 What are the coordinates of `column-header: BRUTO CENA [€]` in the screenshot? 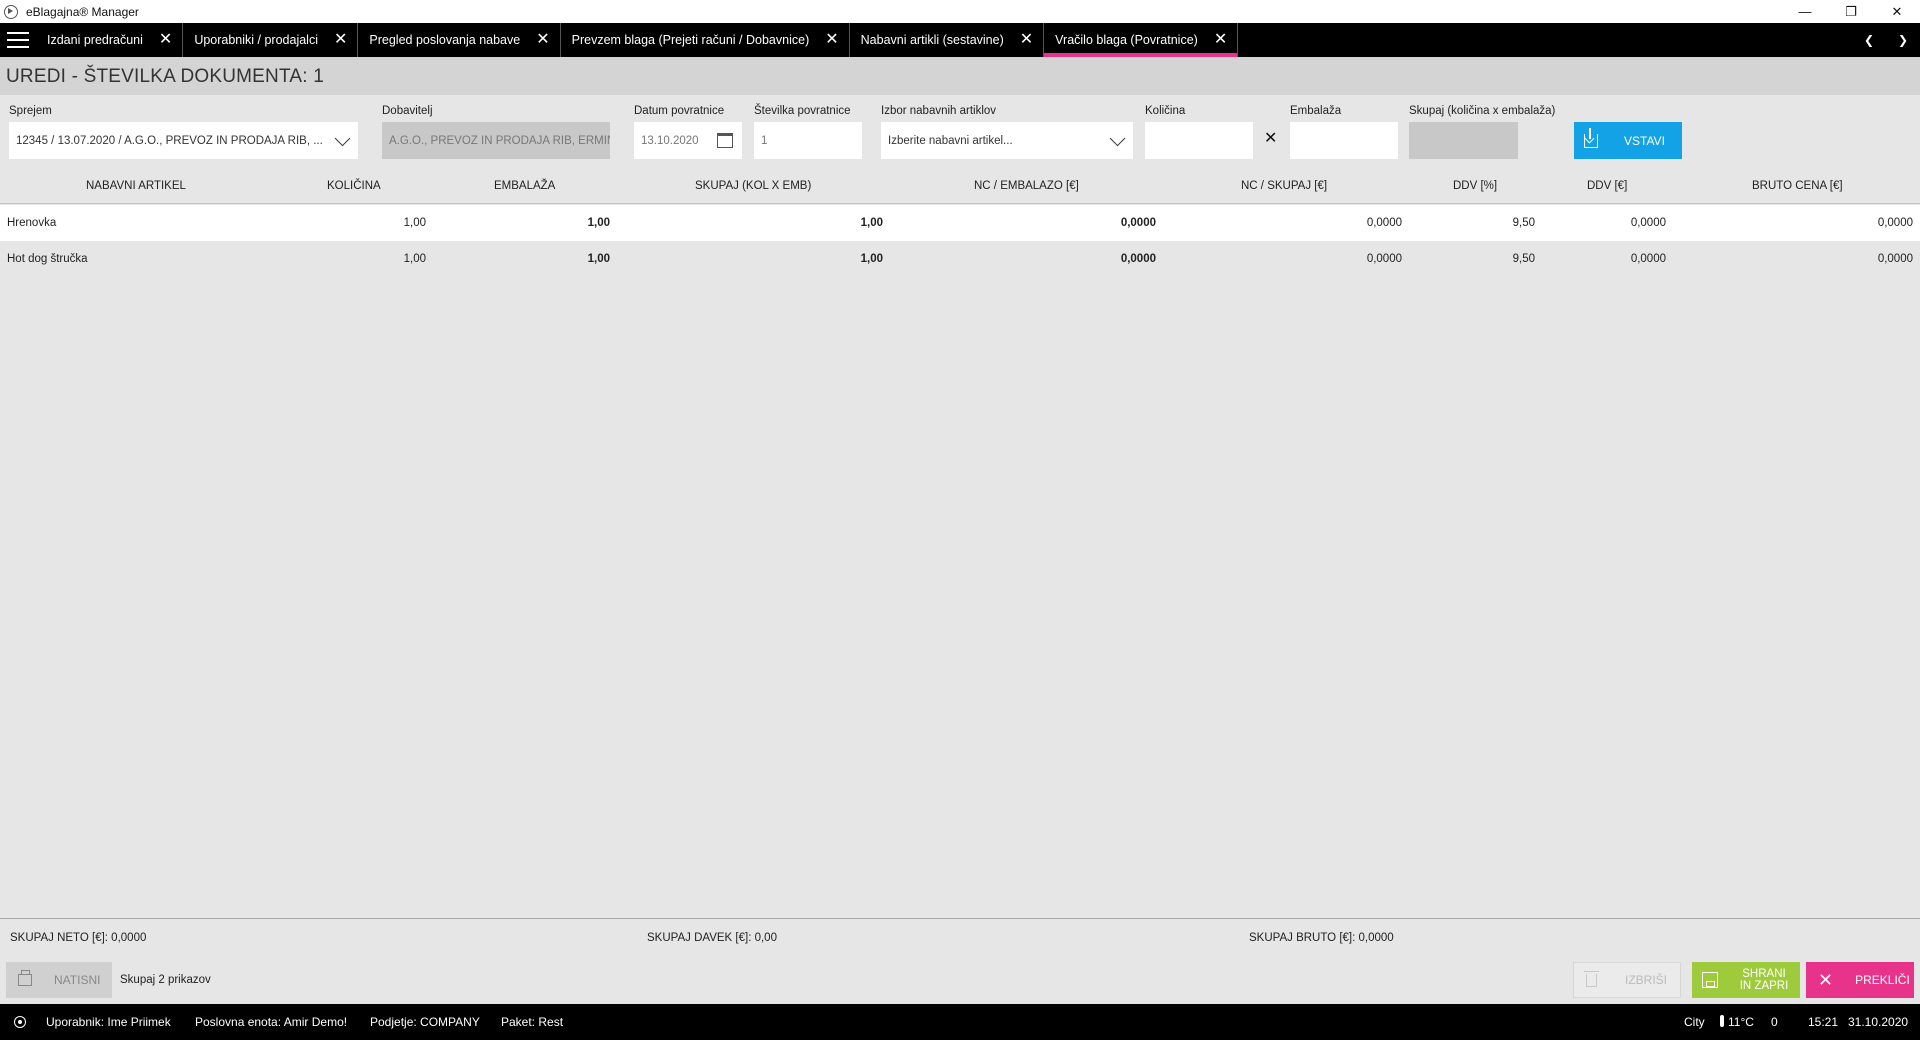 It's located at (1797, 186).